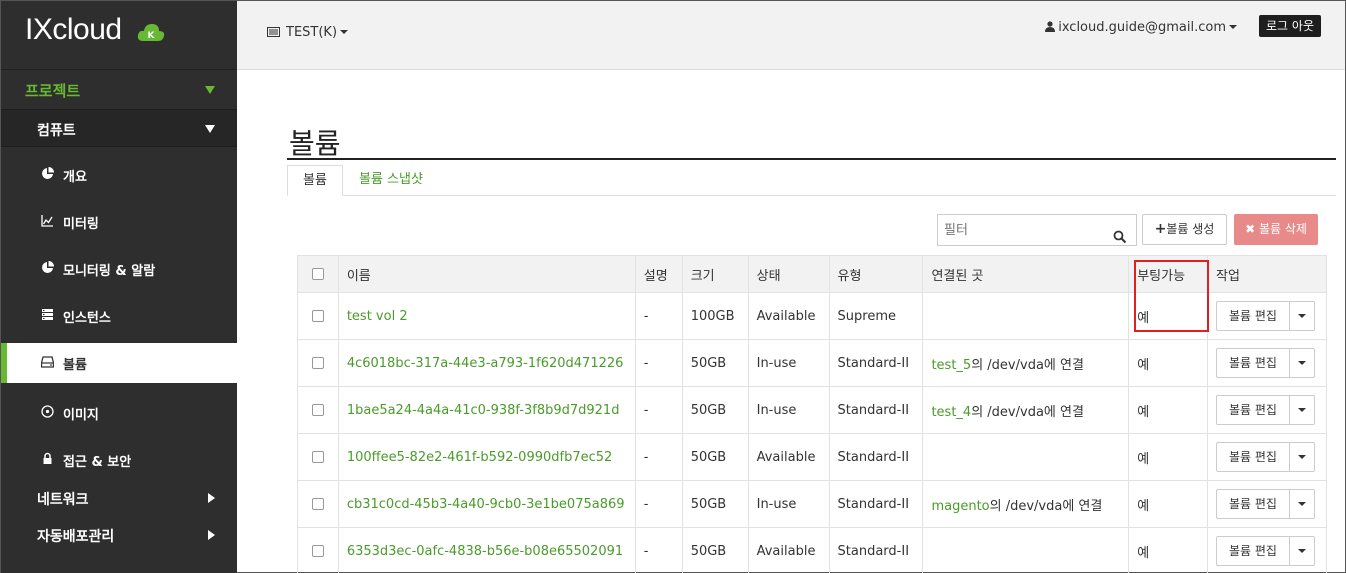 This screenshot has height=573, width=1346. Describe the element at coordinates (119, 460) in the screenshot. I see `sidebar-item-access-security: 접근 & 보안` at that location.